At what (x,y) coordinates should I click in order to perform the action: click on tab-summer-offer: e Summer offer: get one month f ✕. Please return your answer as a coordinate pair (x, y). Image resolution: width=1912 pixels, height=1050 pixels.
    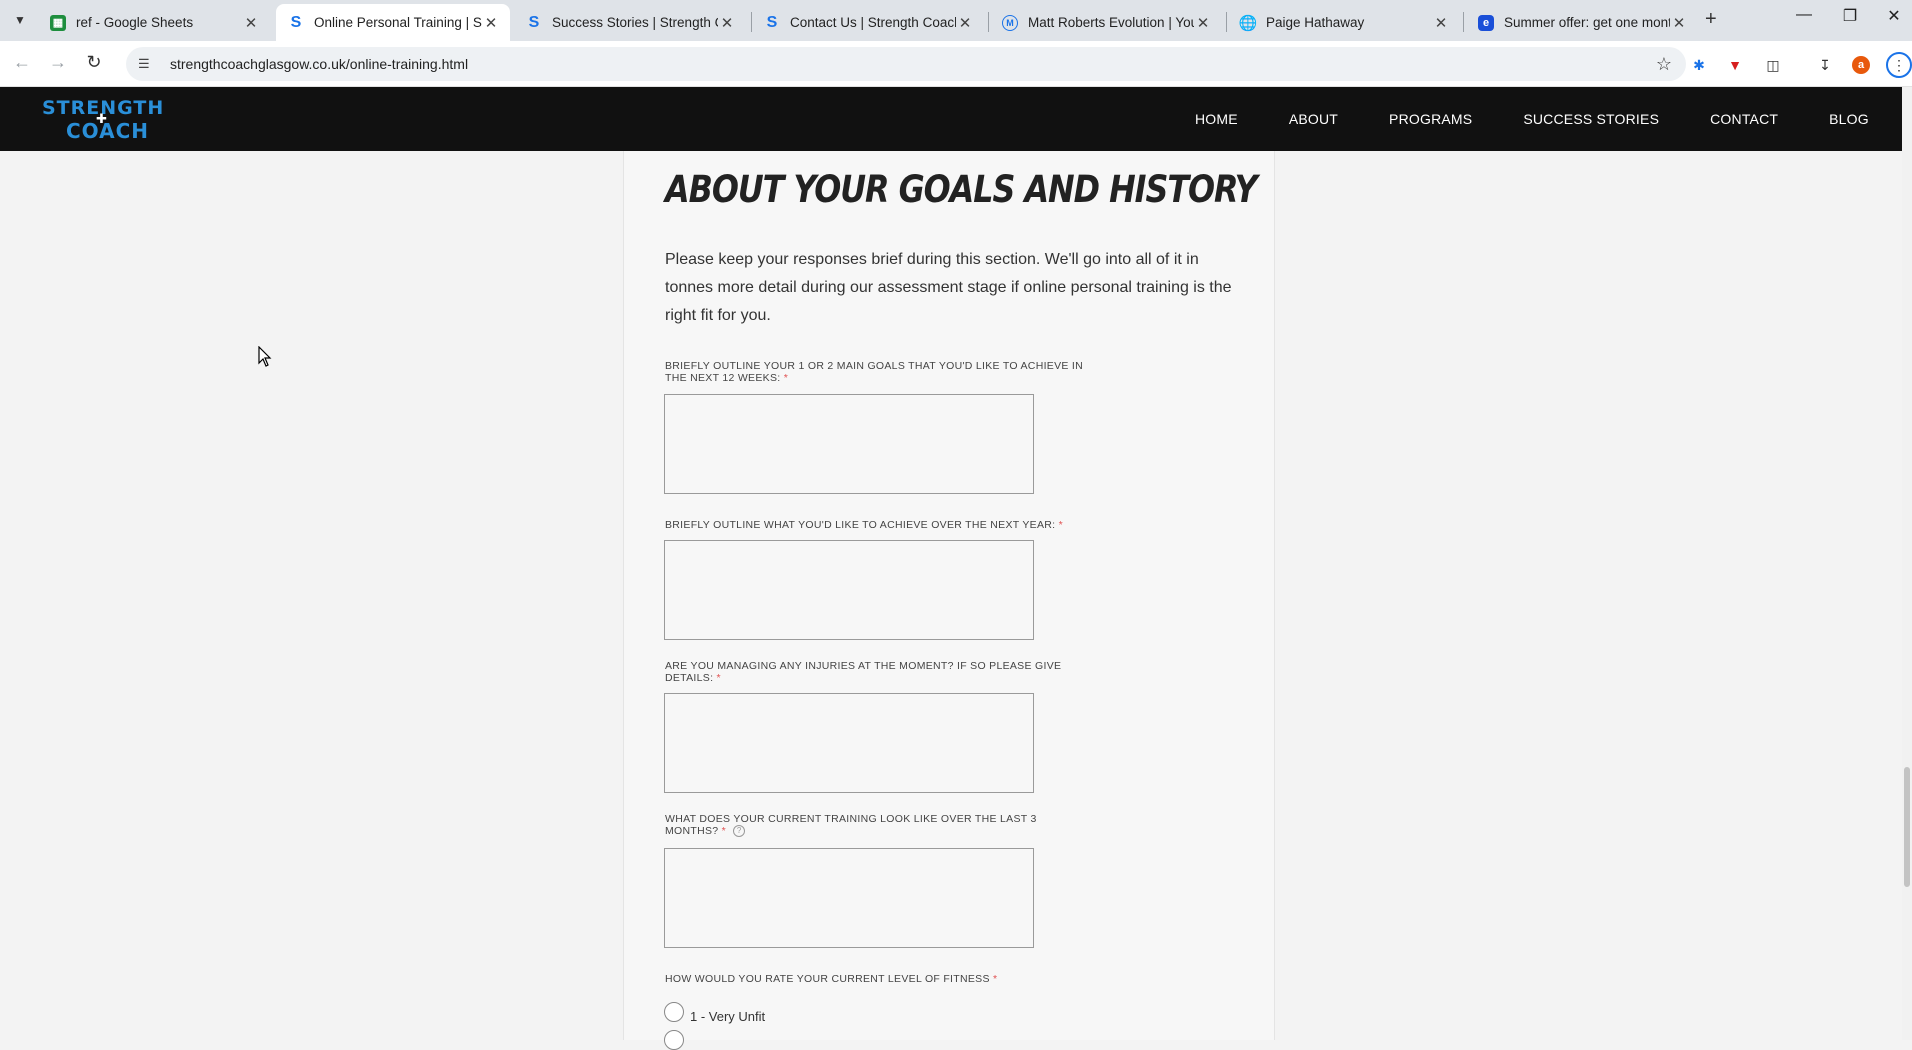
    Looking at the image, I should click on (1582, 22).